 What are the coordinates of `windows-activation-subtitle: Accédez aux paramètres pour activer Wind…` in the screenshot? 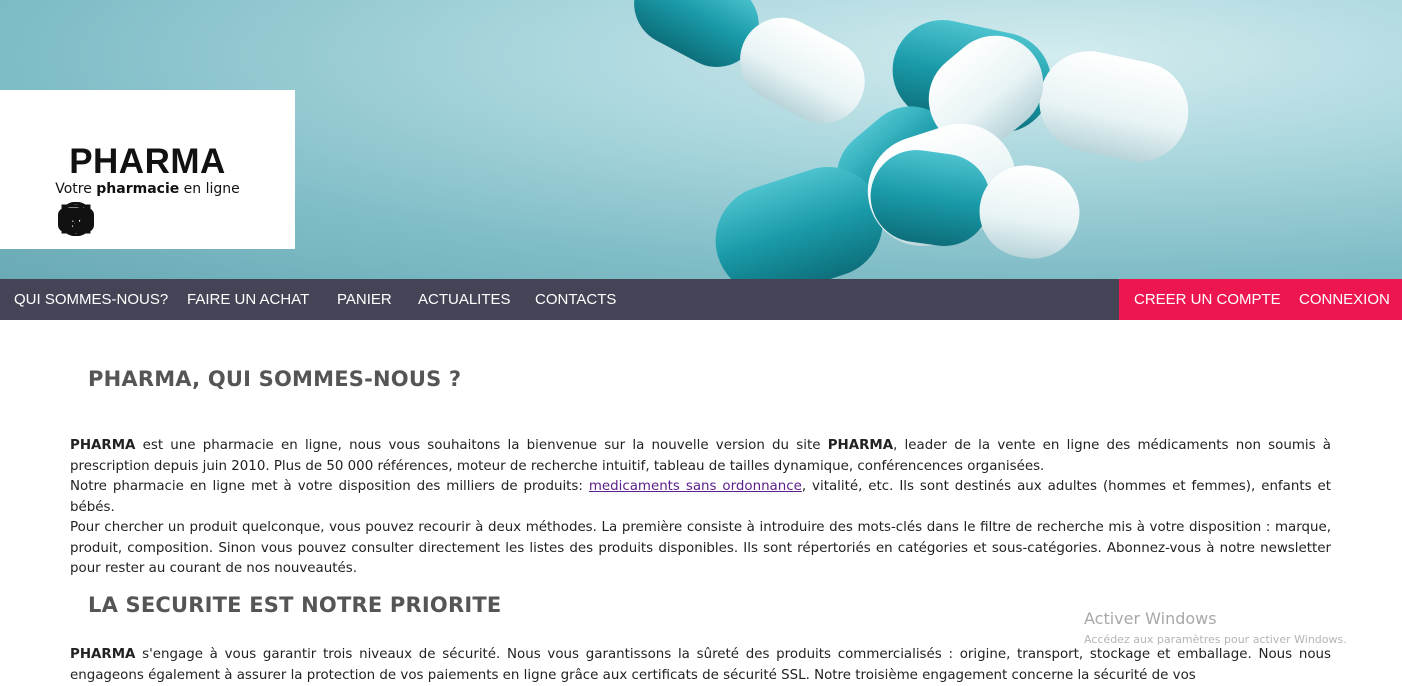 It's located at (1215, 639).